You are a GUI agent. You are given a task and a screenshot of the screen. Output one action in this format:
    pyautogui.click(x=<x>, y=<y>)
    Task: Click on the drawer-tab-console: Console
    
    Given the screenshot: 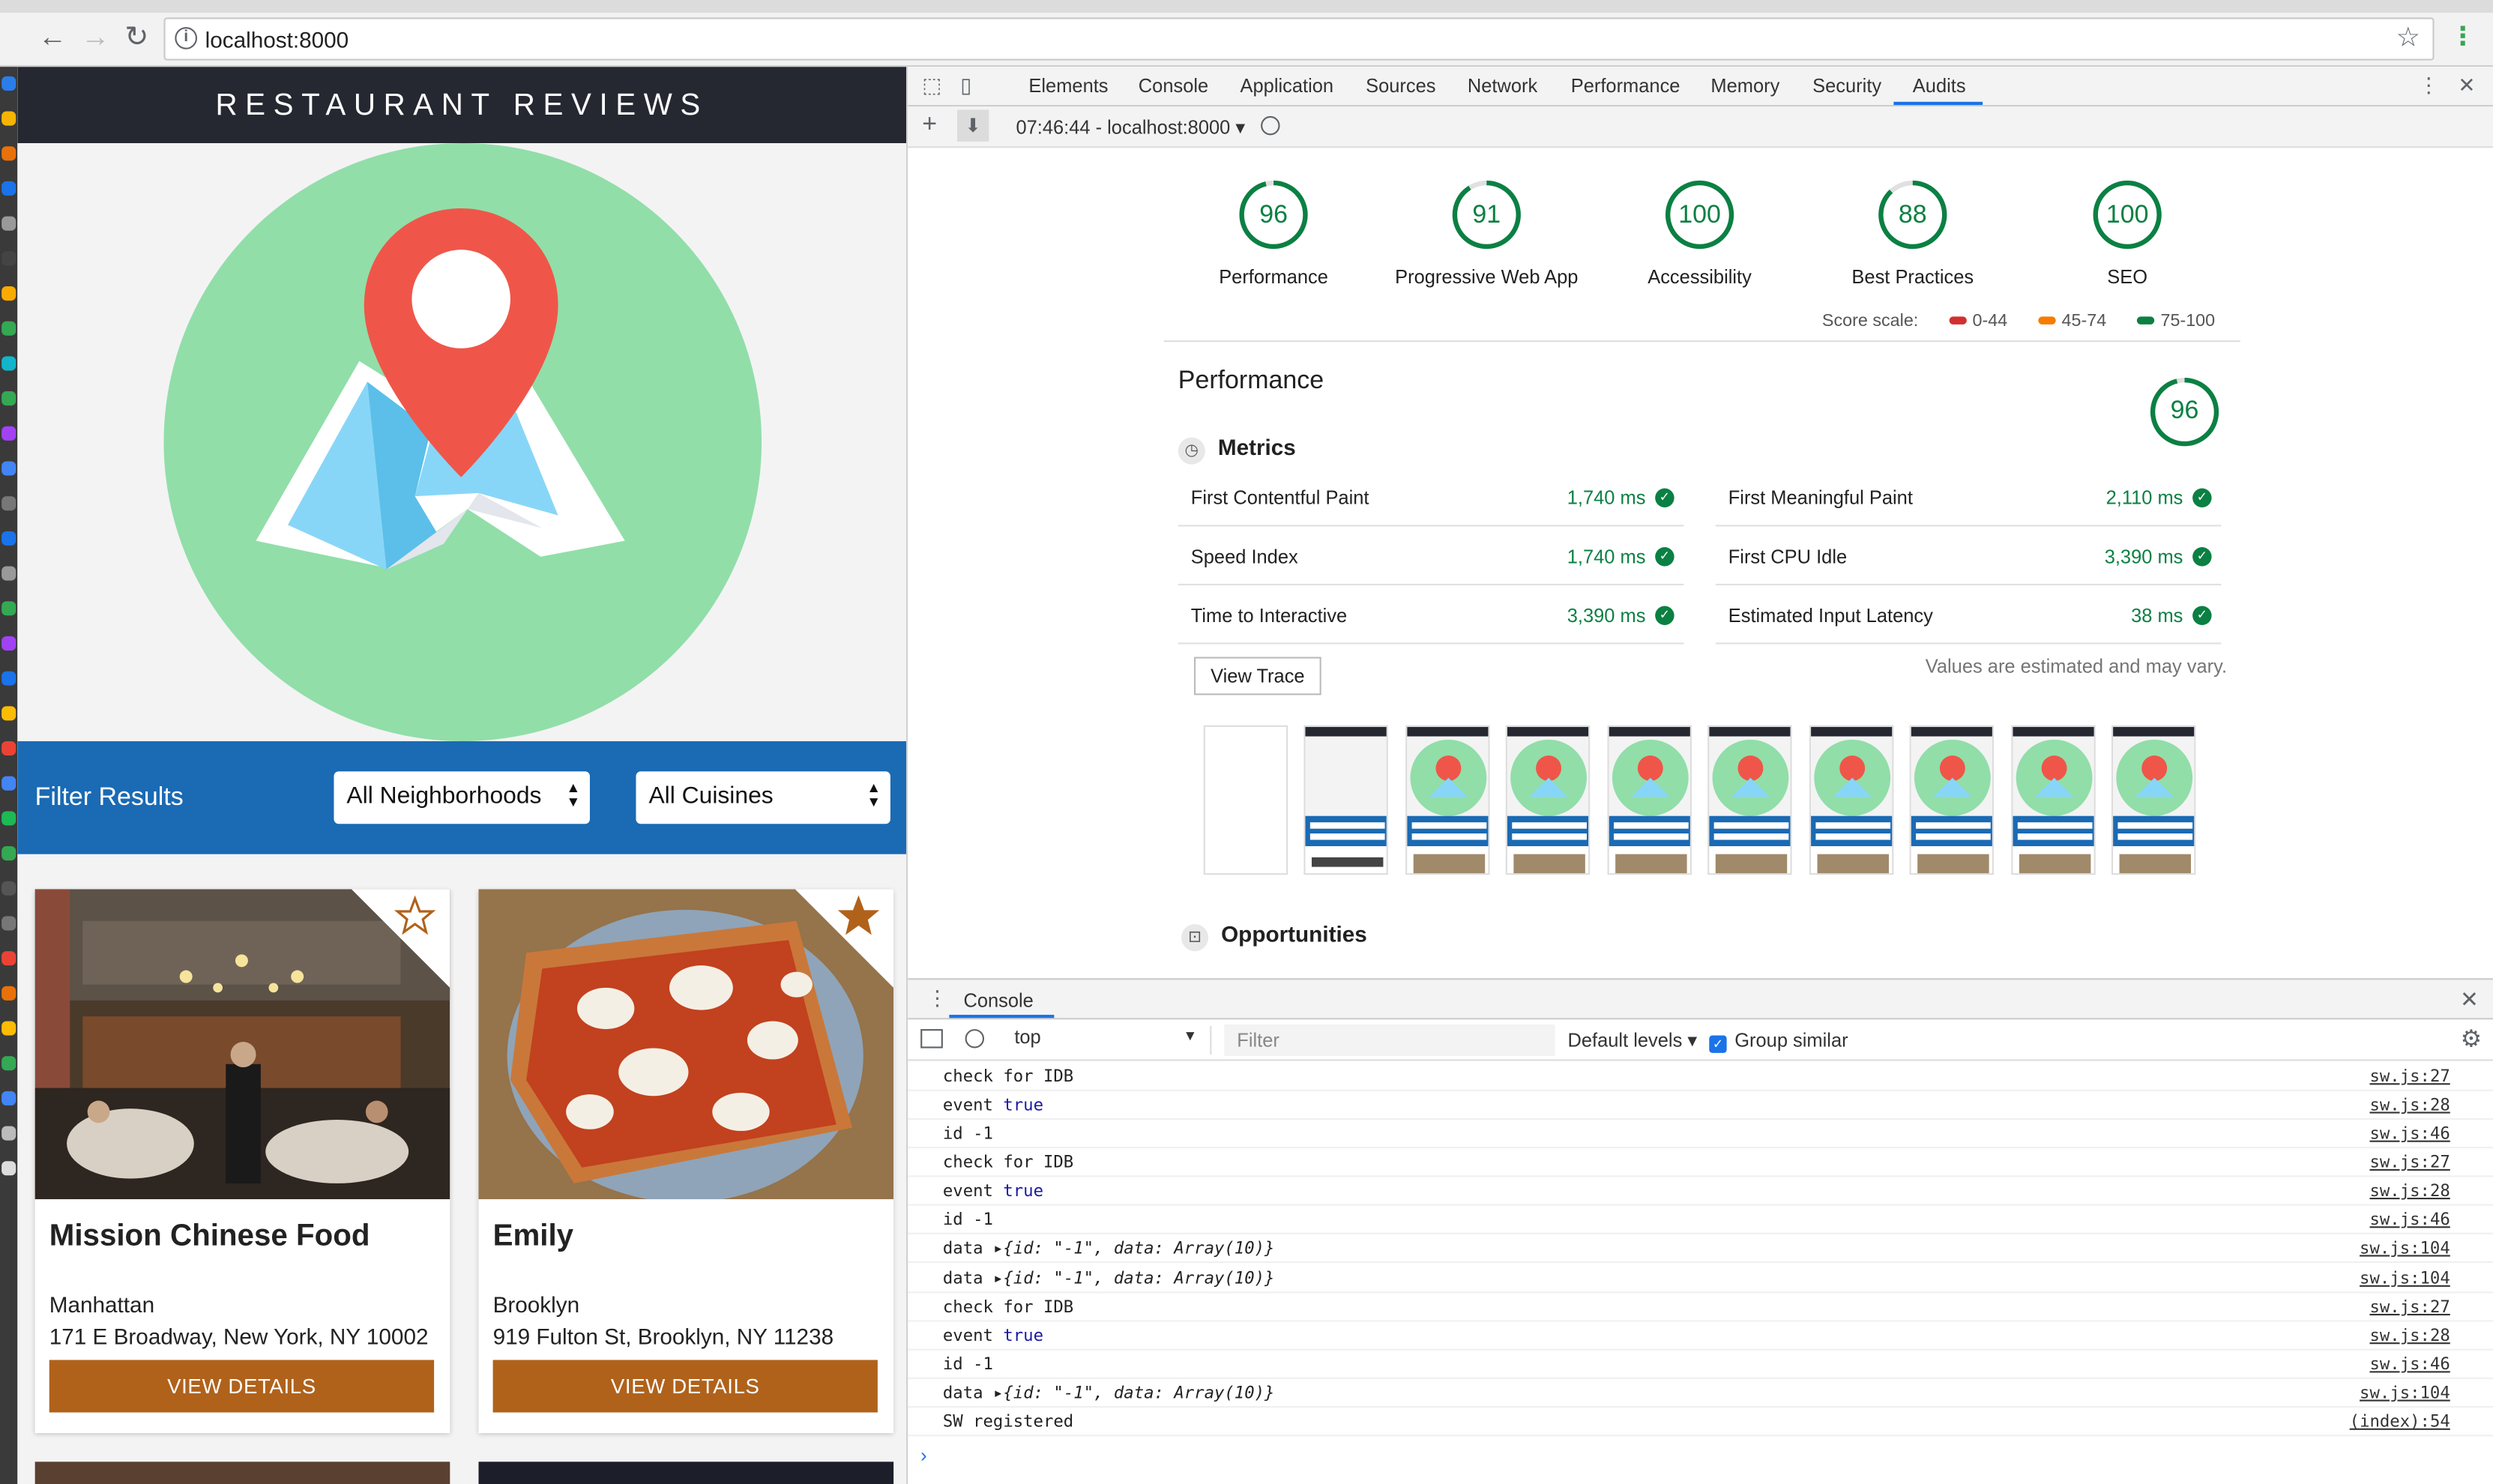 What is the action you would take?
    pyautogui.click(x=998, y=1000)
    